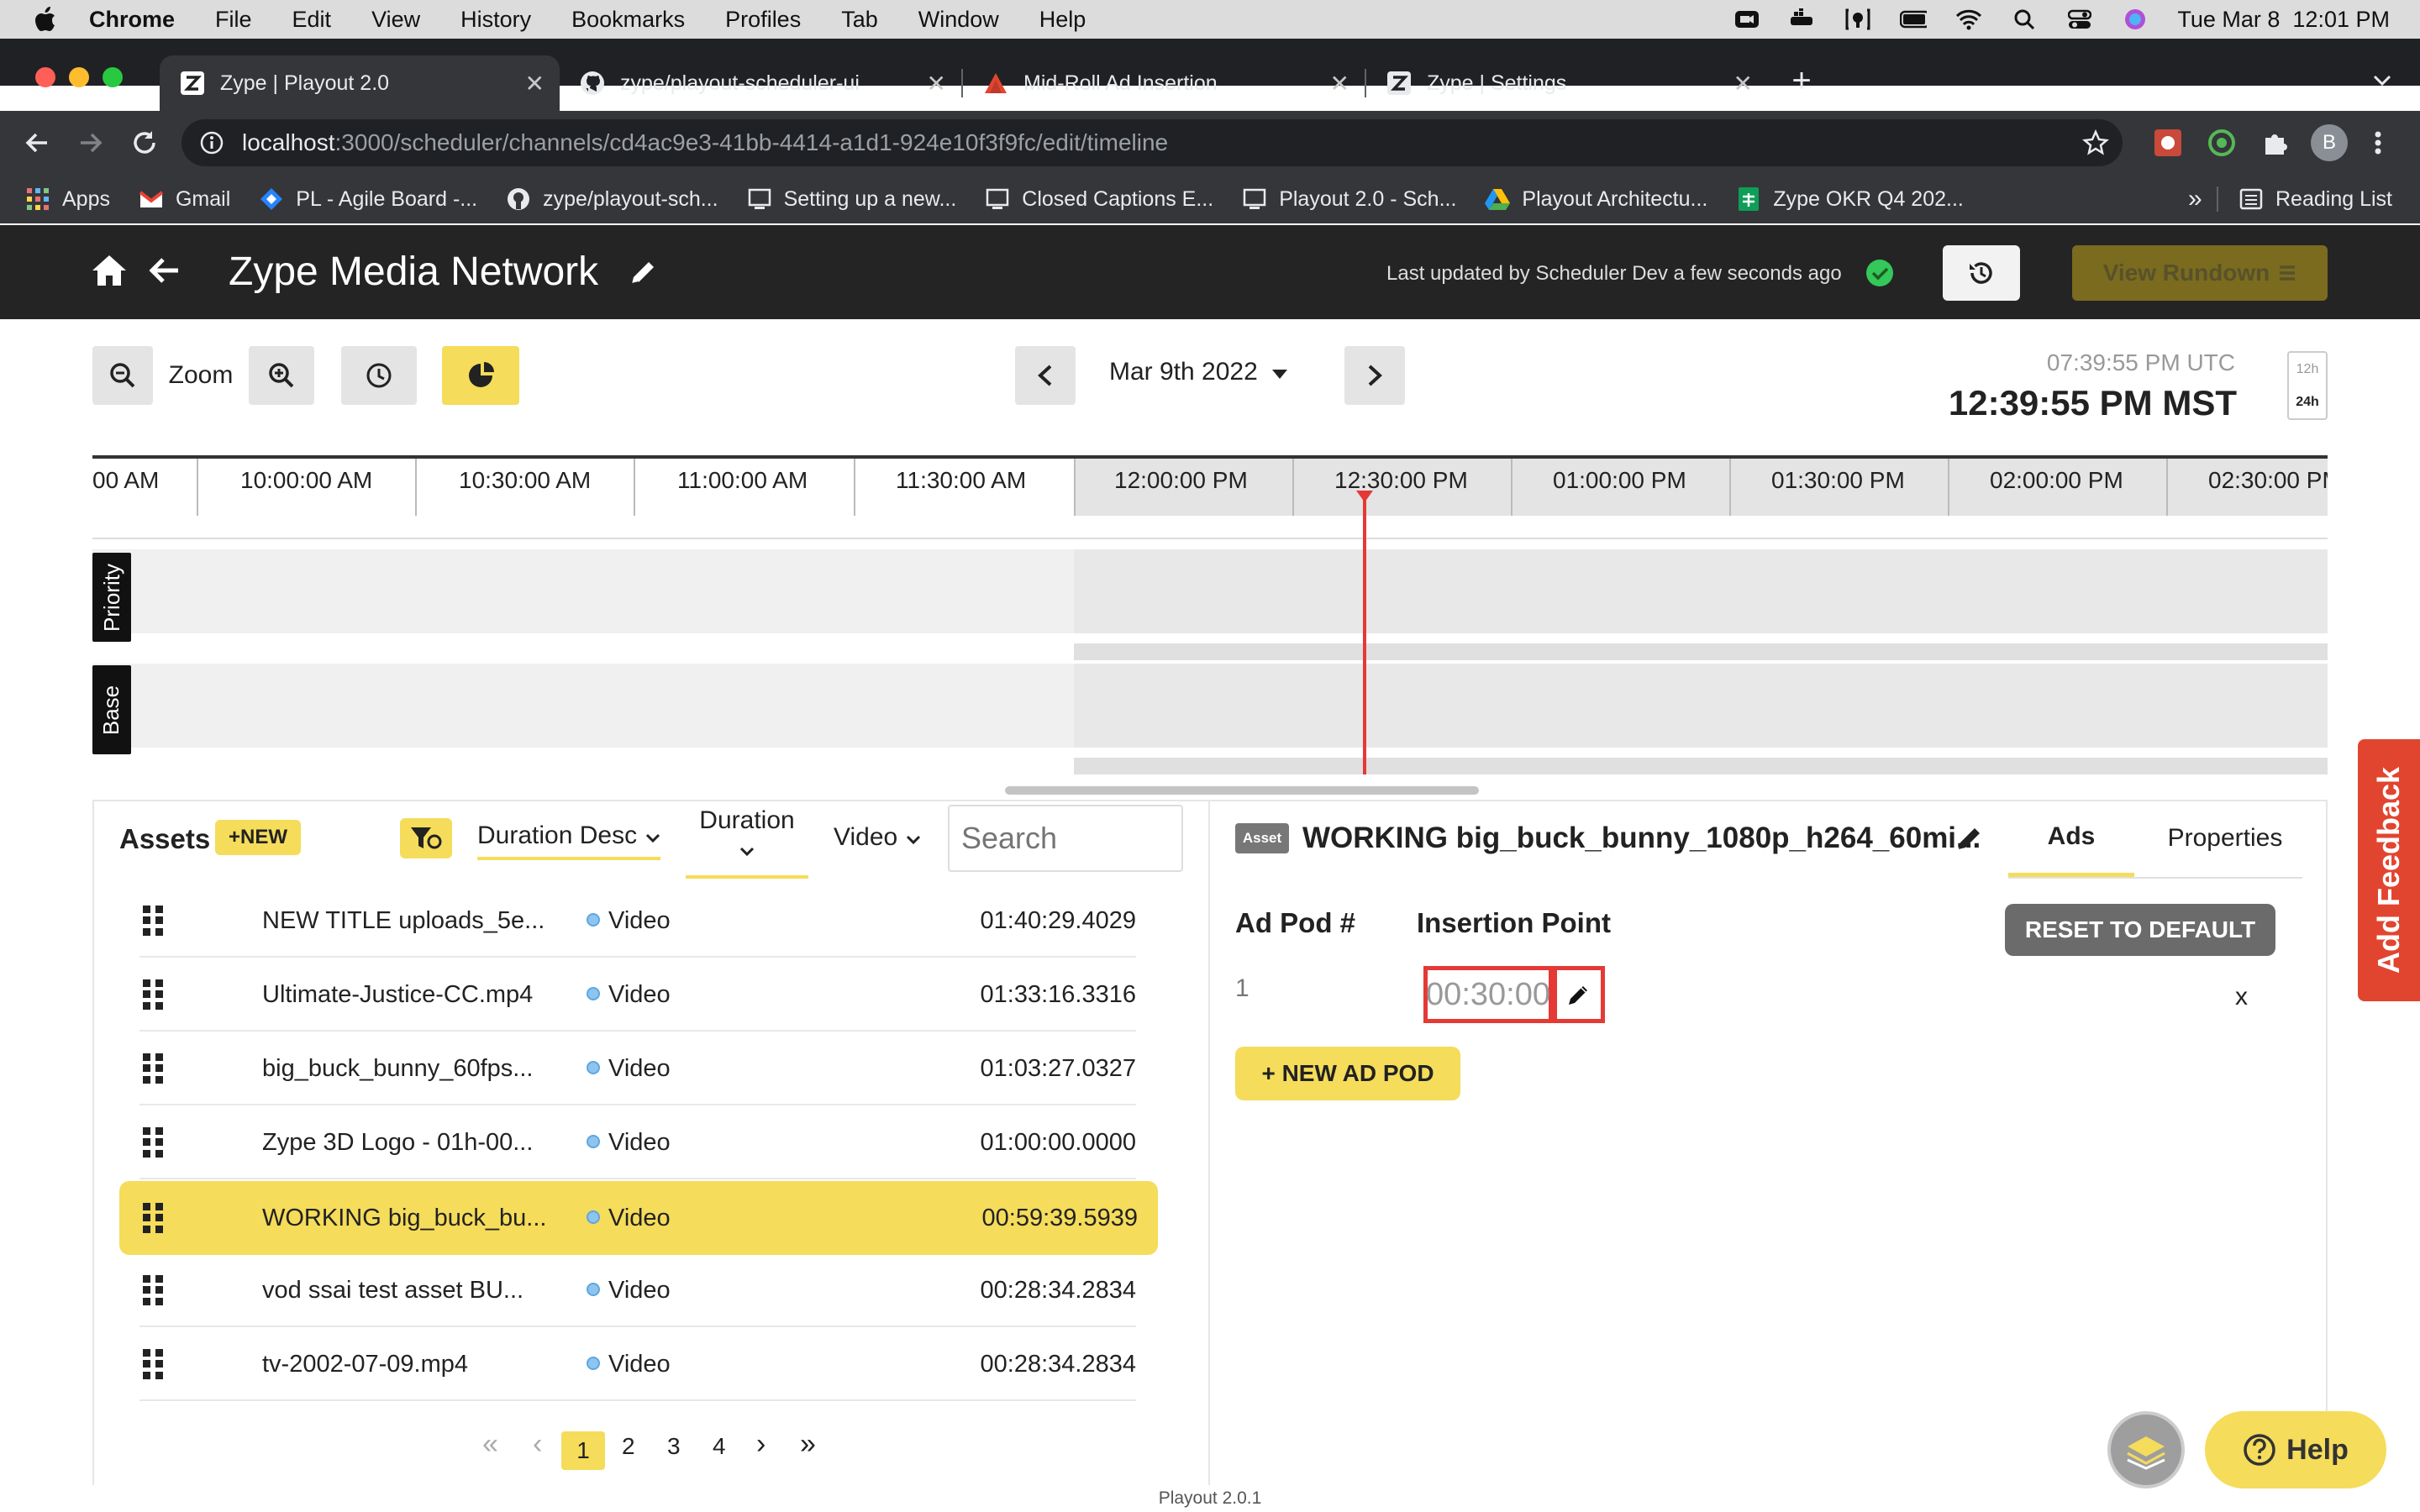  Describe the element at coordinates (959, 20) in the screenshot. I see `menu-window: Window` at that location.